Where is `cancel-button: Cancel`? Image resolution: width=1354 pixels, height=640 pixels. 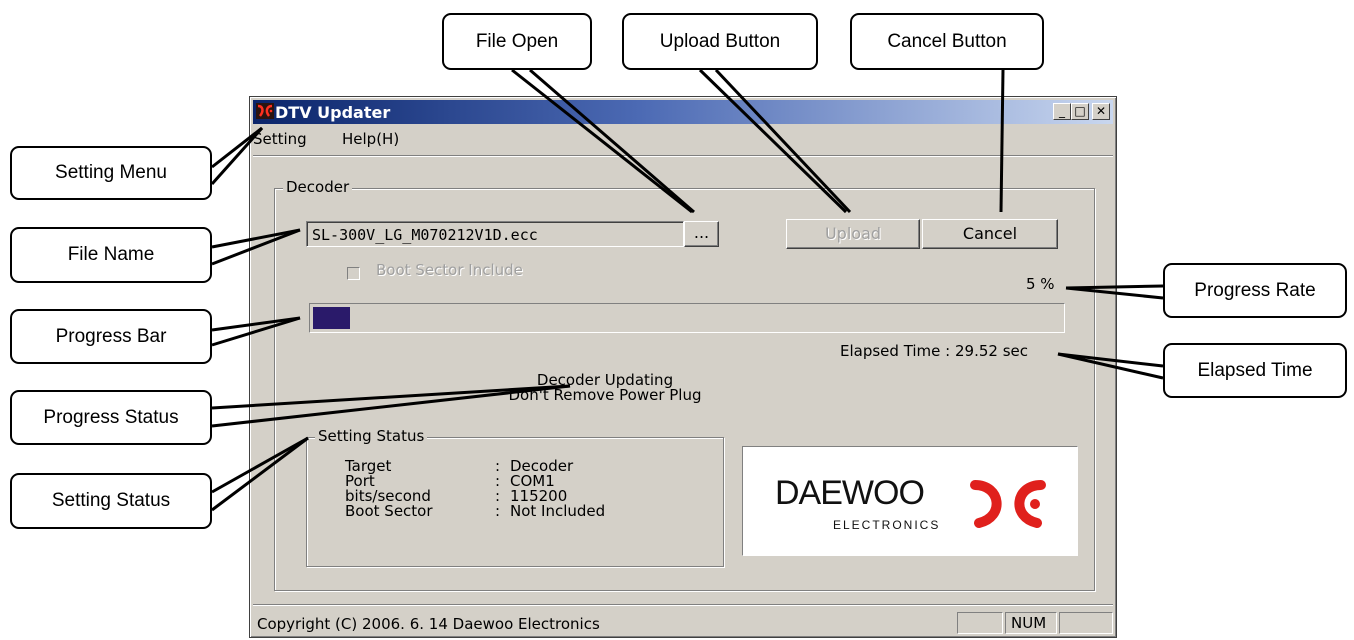
cancel-button: Cancel is located at coordinates (990, 234).